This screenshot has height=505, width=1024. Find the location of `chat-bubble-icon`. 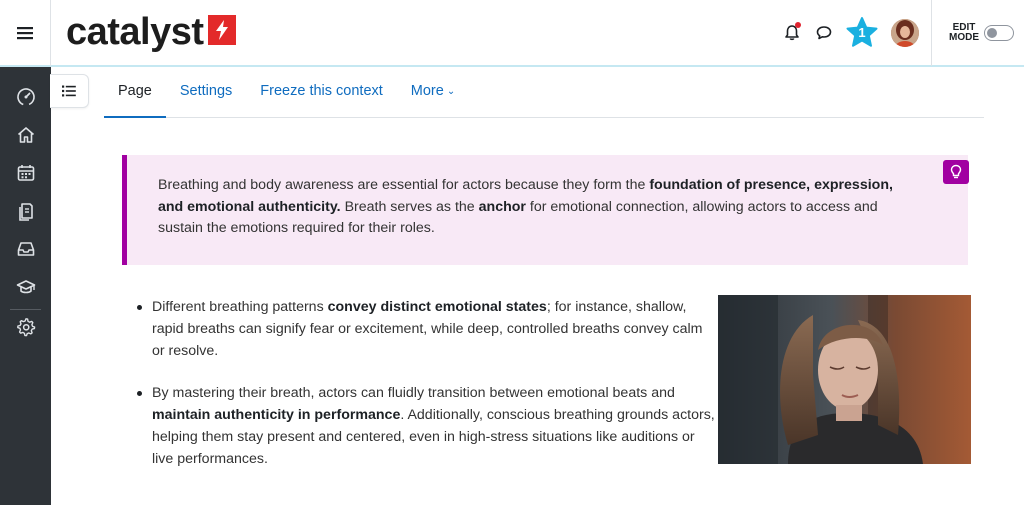

chat-bubble-icon is located at coordinates (824, 33).